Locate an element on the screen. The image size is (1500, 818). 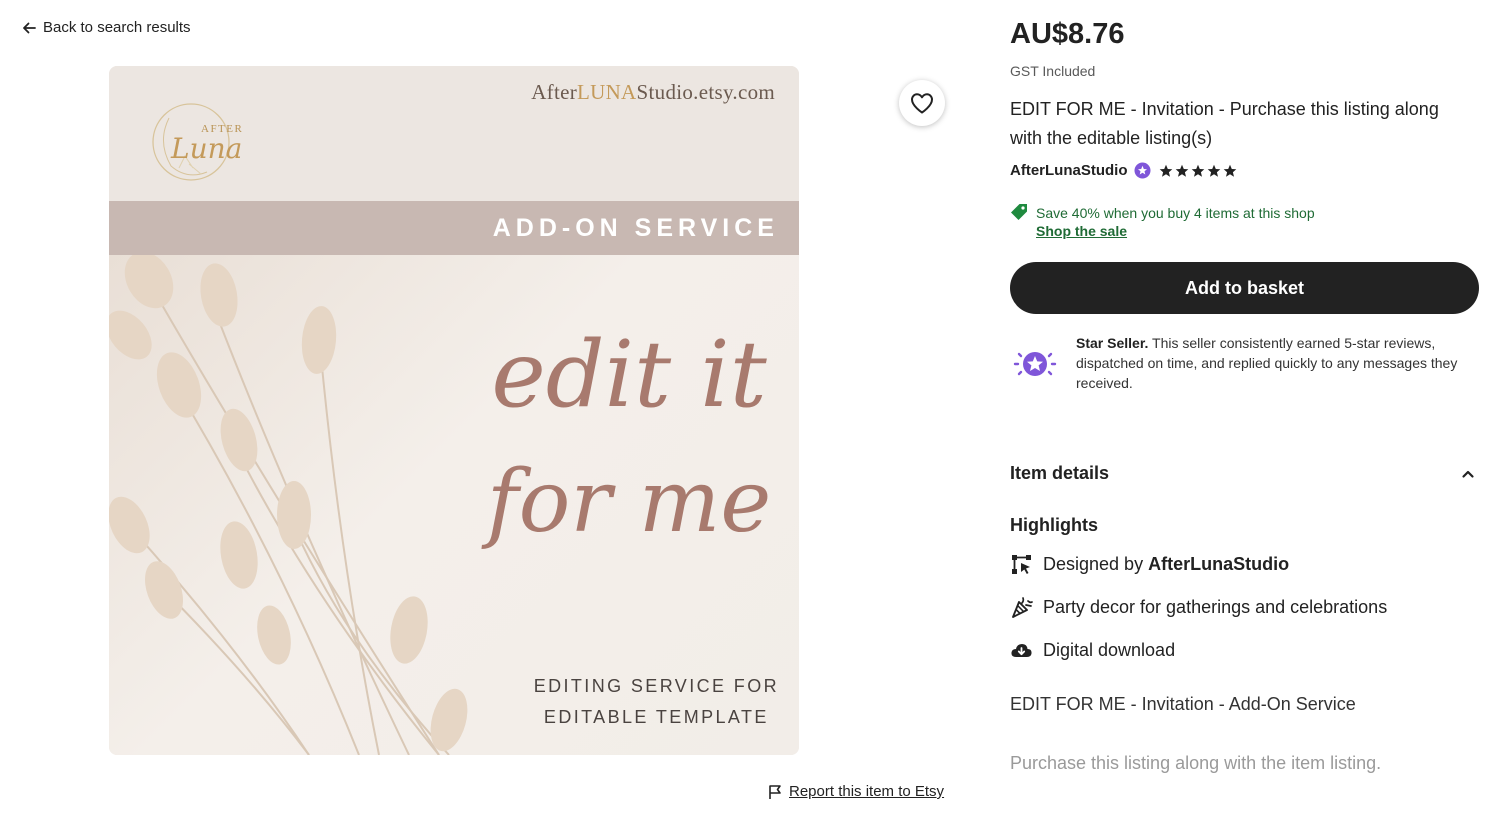
highlight-designed-by: Designed by AfterLunaStudio is located at coordinates (1149, 564).